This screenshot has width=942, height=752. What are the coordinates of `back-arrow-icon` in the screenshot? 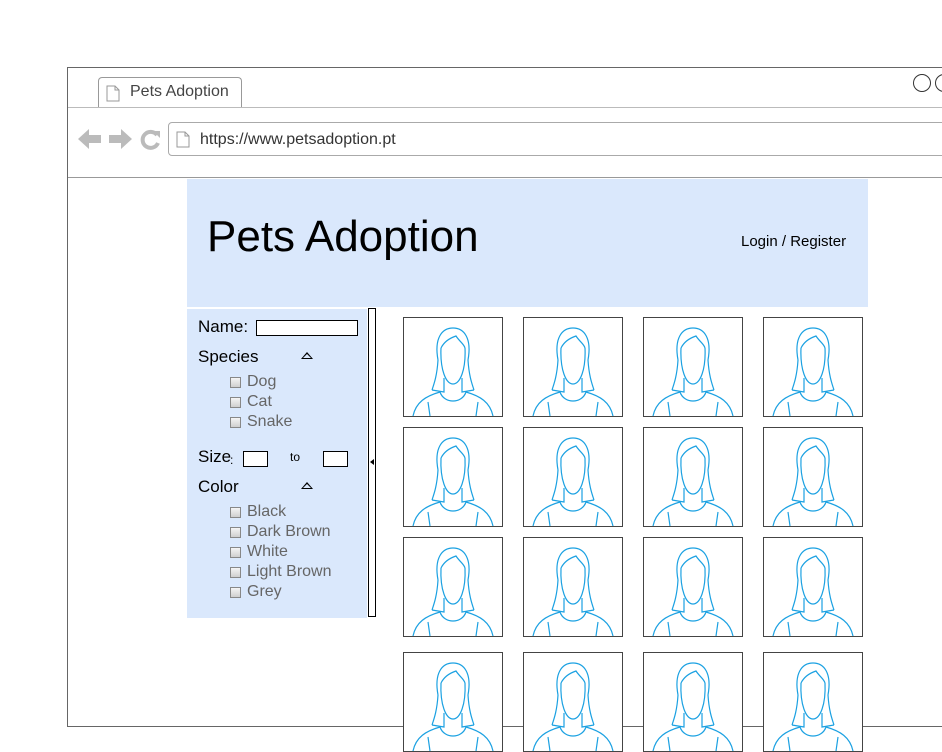 It's located at (90, 141).